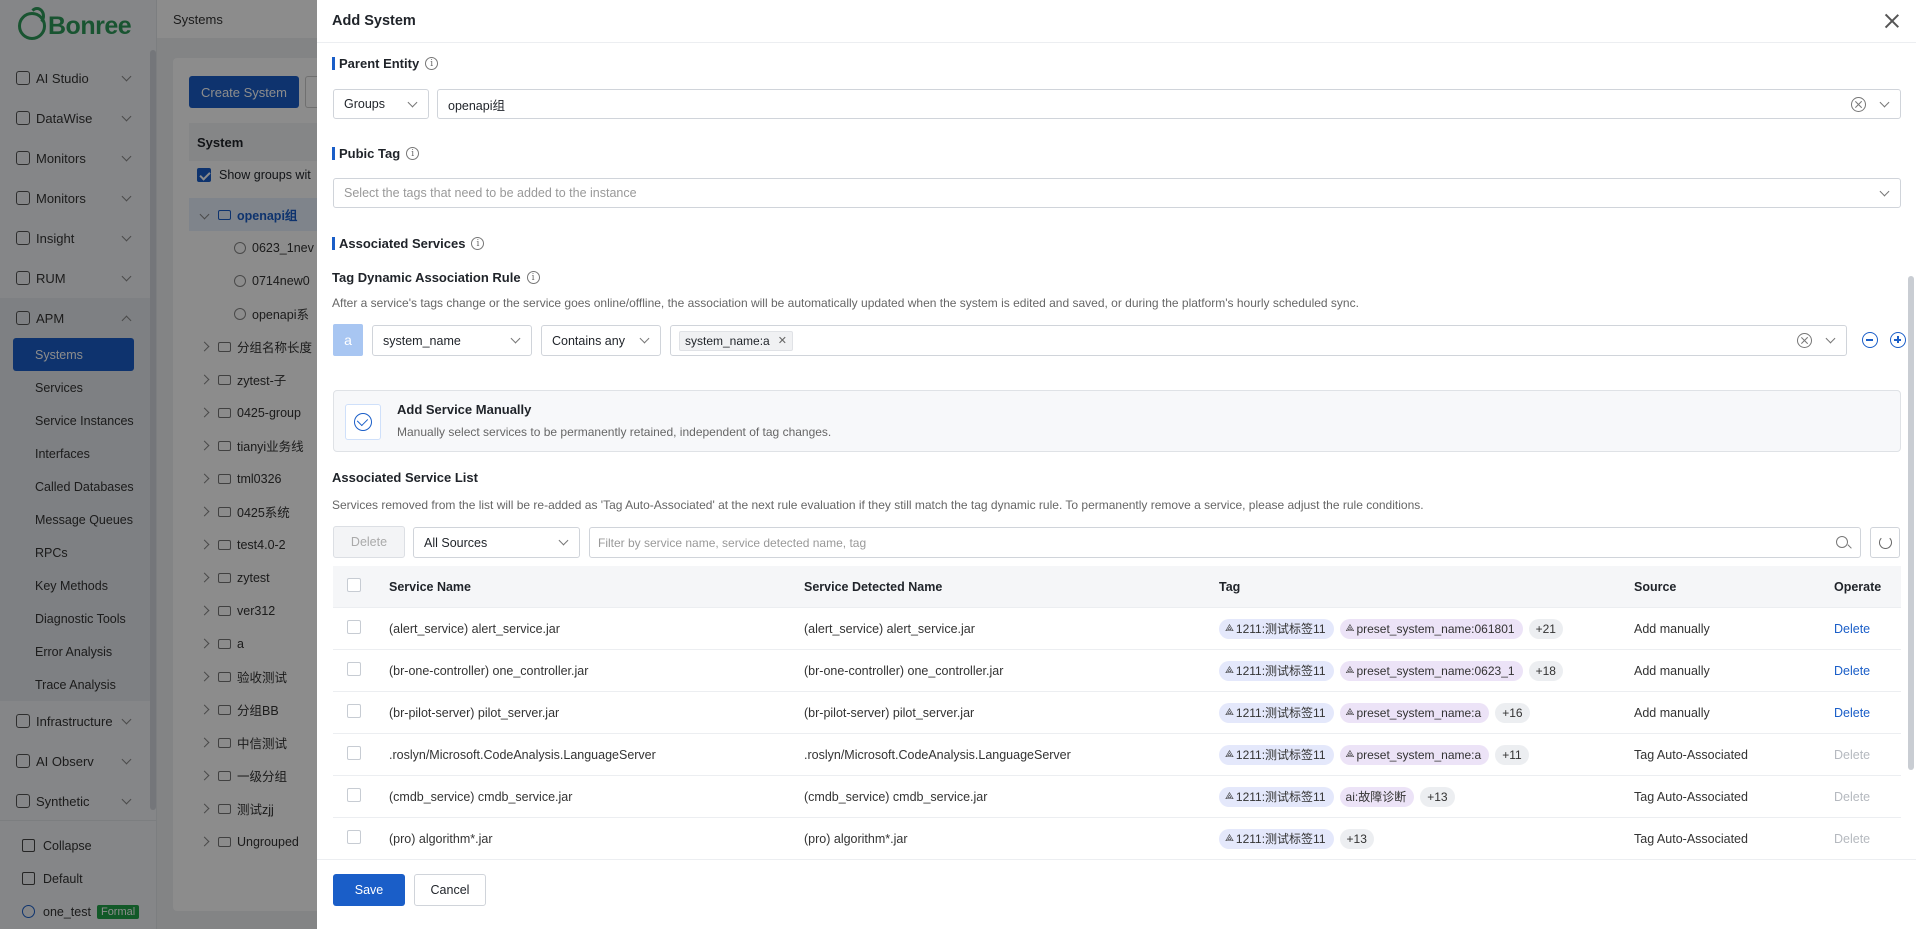  I want to click on refresh-button, so click(1885, 542).